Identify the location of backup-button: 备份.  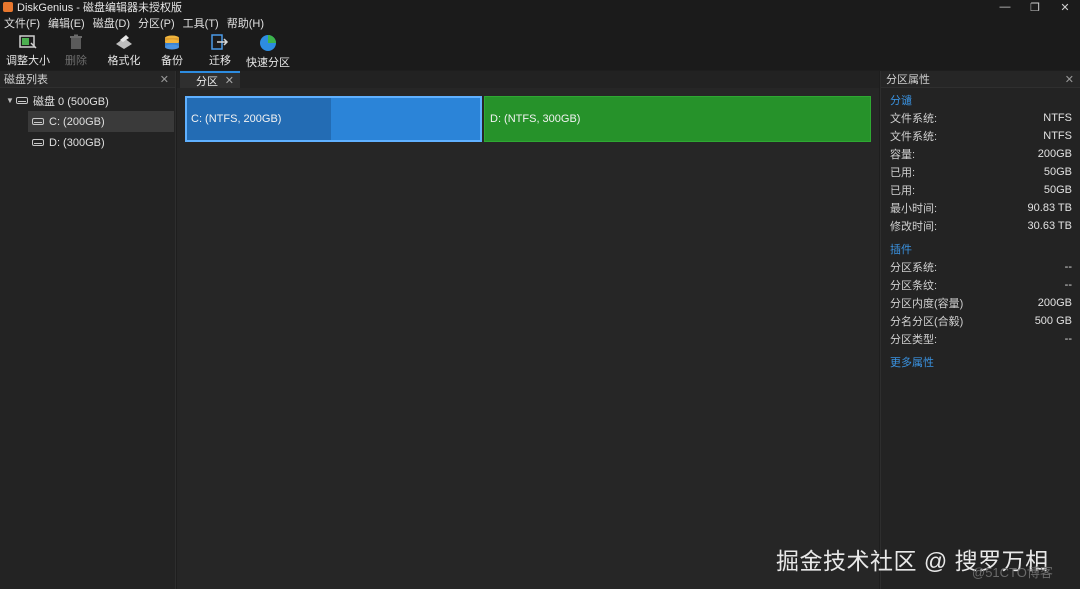
(172, 50).